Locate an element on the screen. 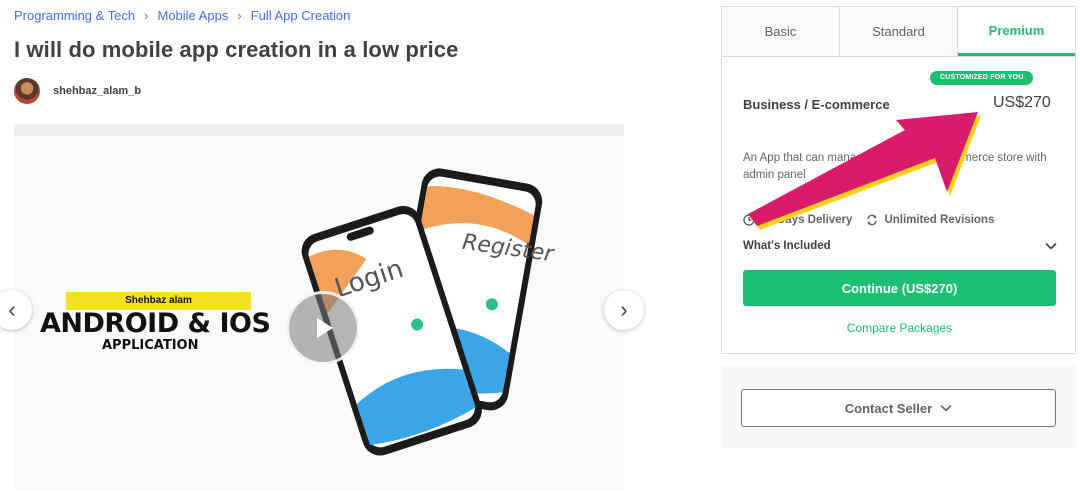  seller-overview: shehbaz_alam_b is located at coordinates (77, 91).